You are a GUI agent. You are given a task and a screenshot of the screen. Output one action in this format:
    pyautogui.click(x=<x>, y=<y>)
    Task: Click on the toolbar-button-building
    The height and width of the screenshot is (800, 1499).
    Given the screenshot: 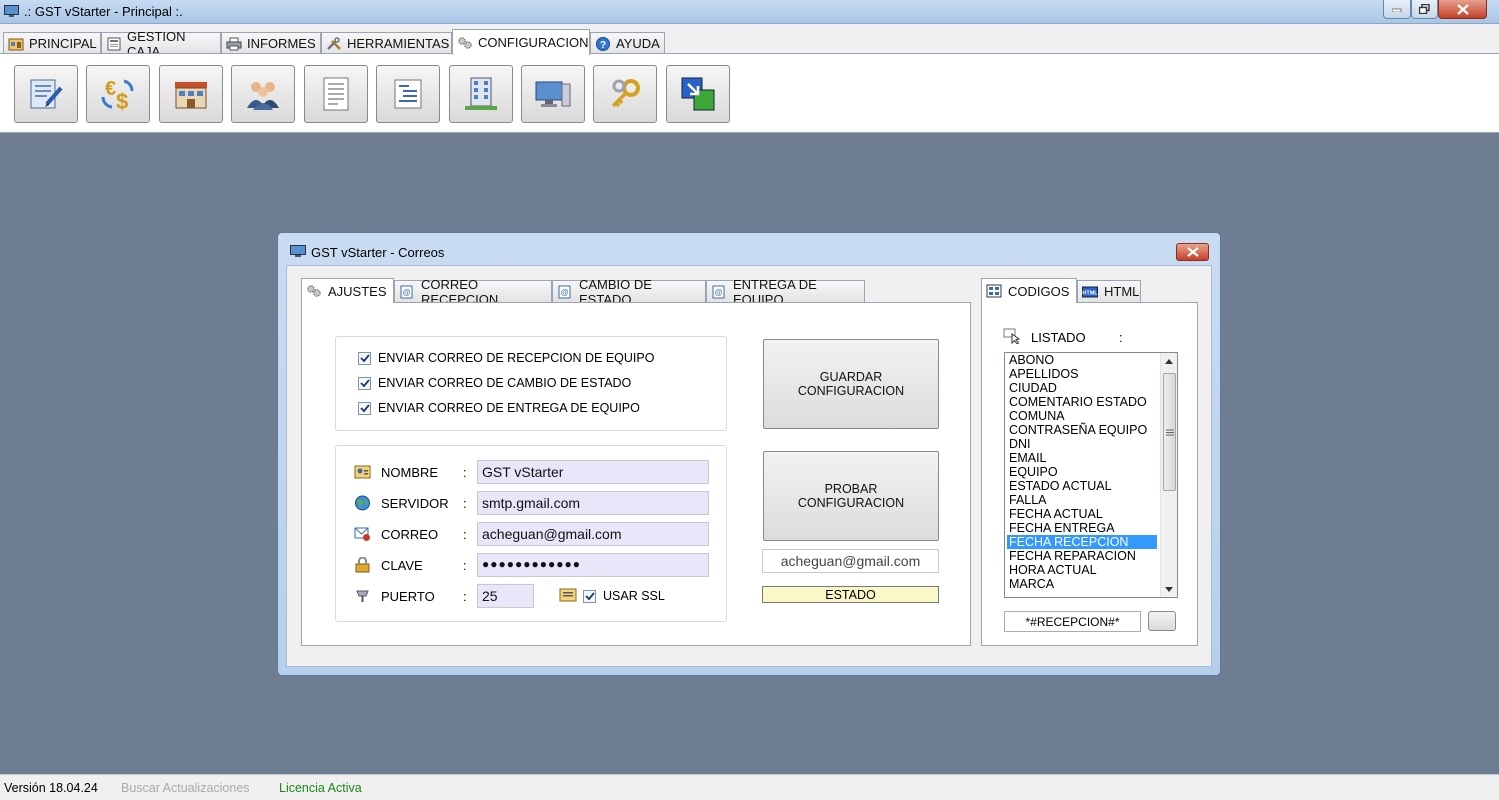 What is the action you would take?
    pyautogui.click(x=481, y=94)
    